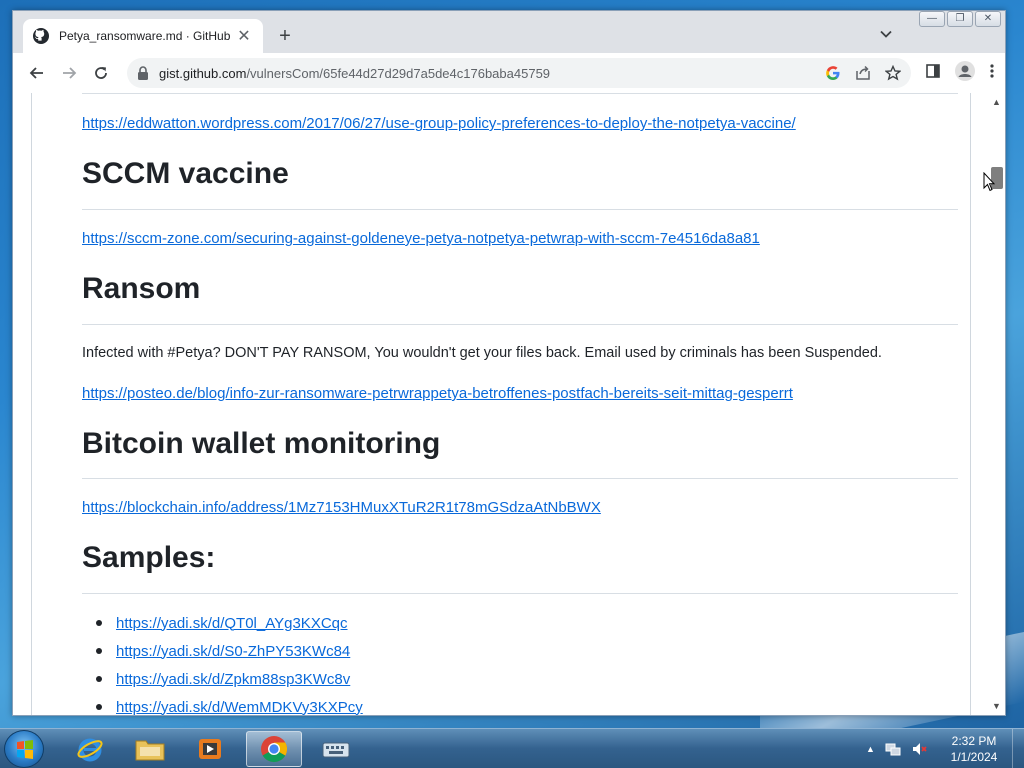 The height and width of the screenshot is (768, 1024). Describe the element at coordinates (233, 651) in the screenshot. I see `sample-link: https://yadi.sk/d/S0-ZhPY53KWc84` at that location.